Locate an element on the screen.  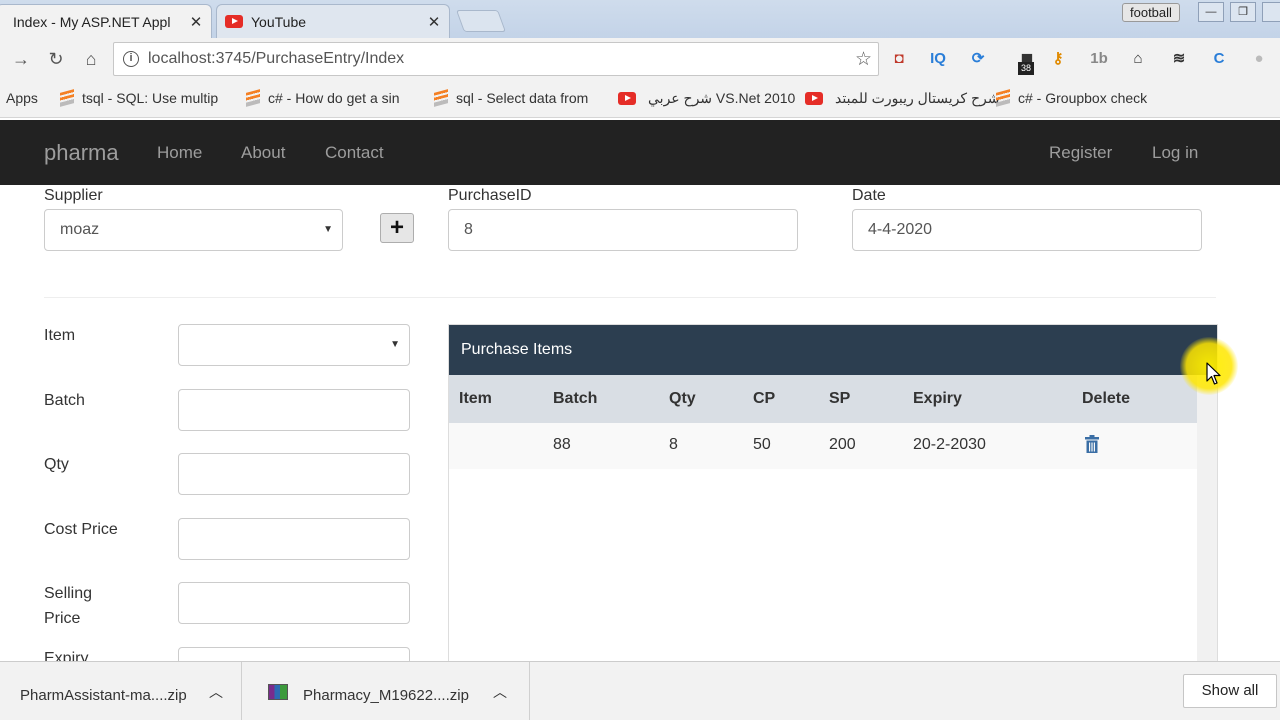
qty-label: Qty is located at coordinates (56, 464).